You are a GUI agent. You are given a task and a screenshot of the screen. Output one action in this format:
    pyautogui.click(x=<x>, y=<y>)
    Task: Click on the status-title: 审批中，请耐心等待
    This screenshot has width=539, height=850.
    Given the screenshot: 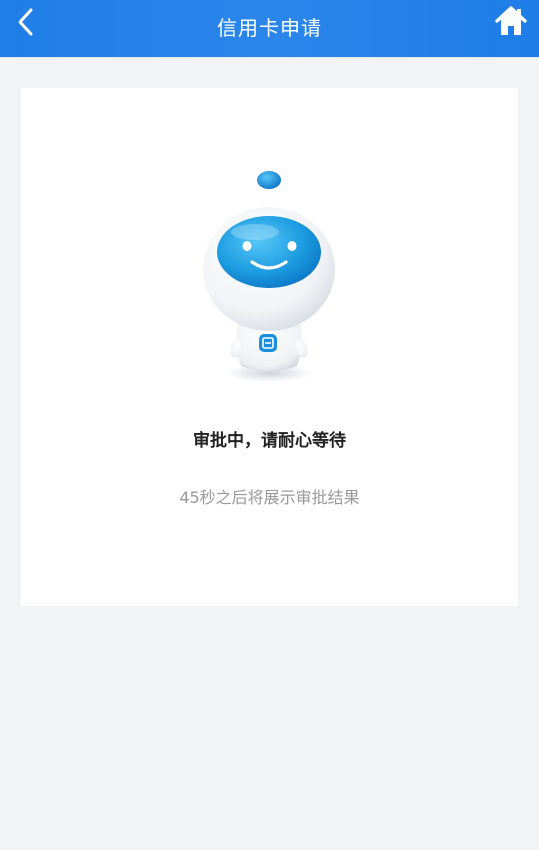 What is the action you would take?
    pyautogui.click(x=269, y=441)
    